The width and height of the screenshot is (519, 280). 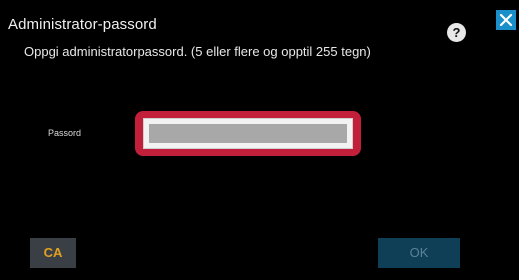 I want to click on password-input, so click(x=248, y=133).